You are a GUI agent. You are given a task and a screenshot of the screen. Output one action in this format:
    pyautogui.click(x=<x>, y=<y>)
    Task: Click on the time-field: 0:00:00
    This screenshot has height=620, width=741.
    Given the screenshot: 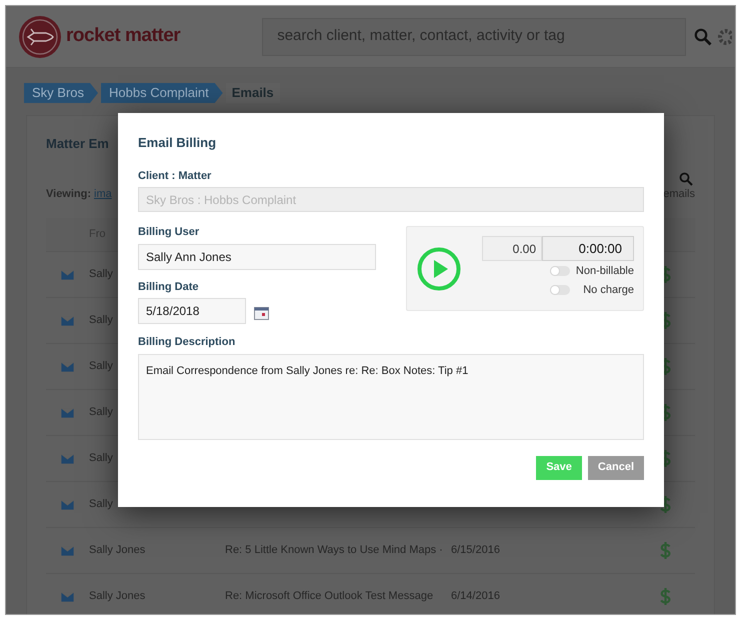 What is the action you would take?
    pyautogui.click(x=588, y=248)
    